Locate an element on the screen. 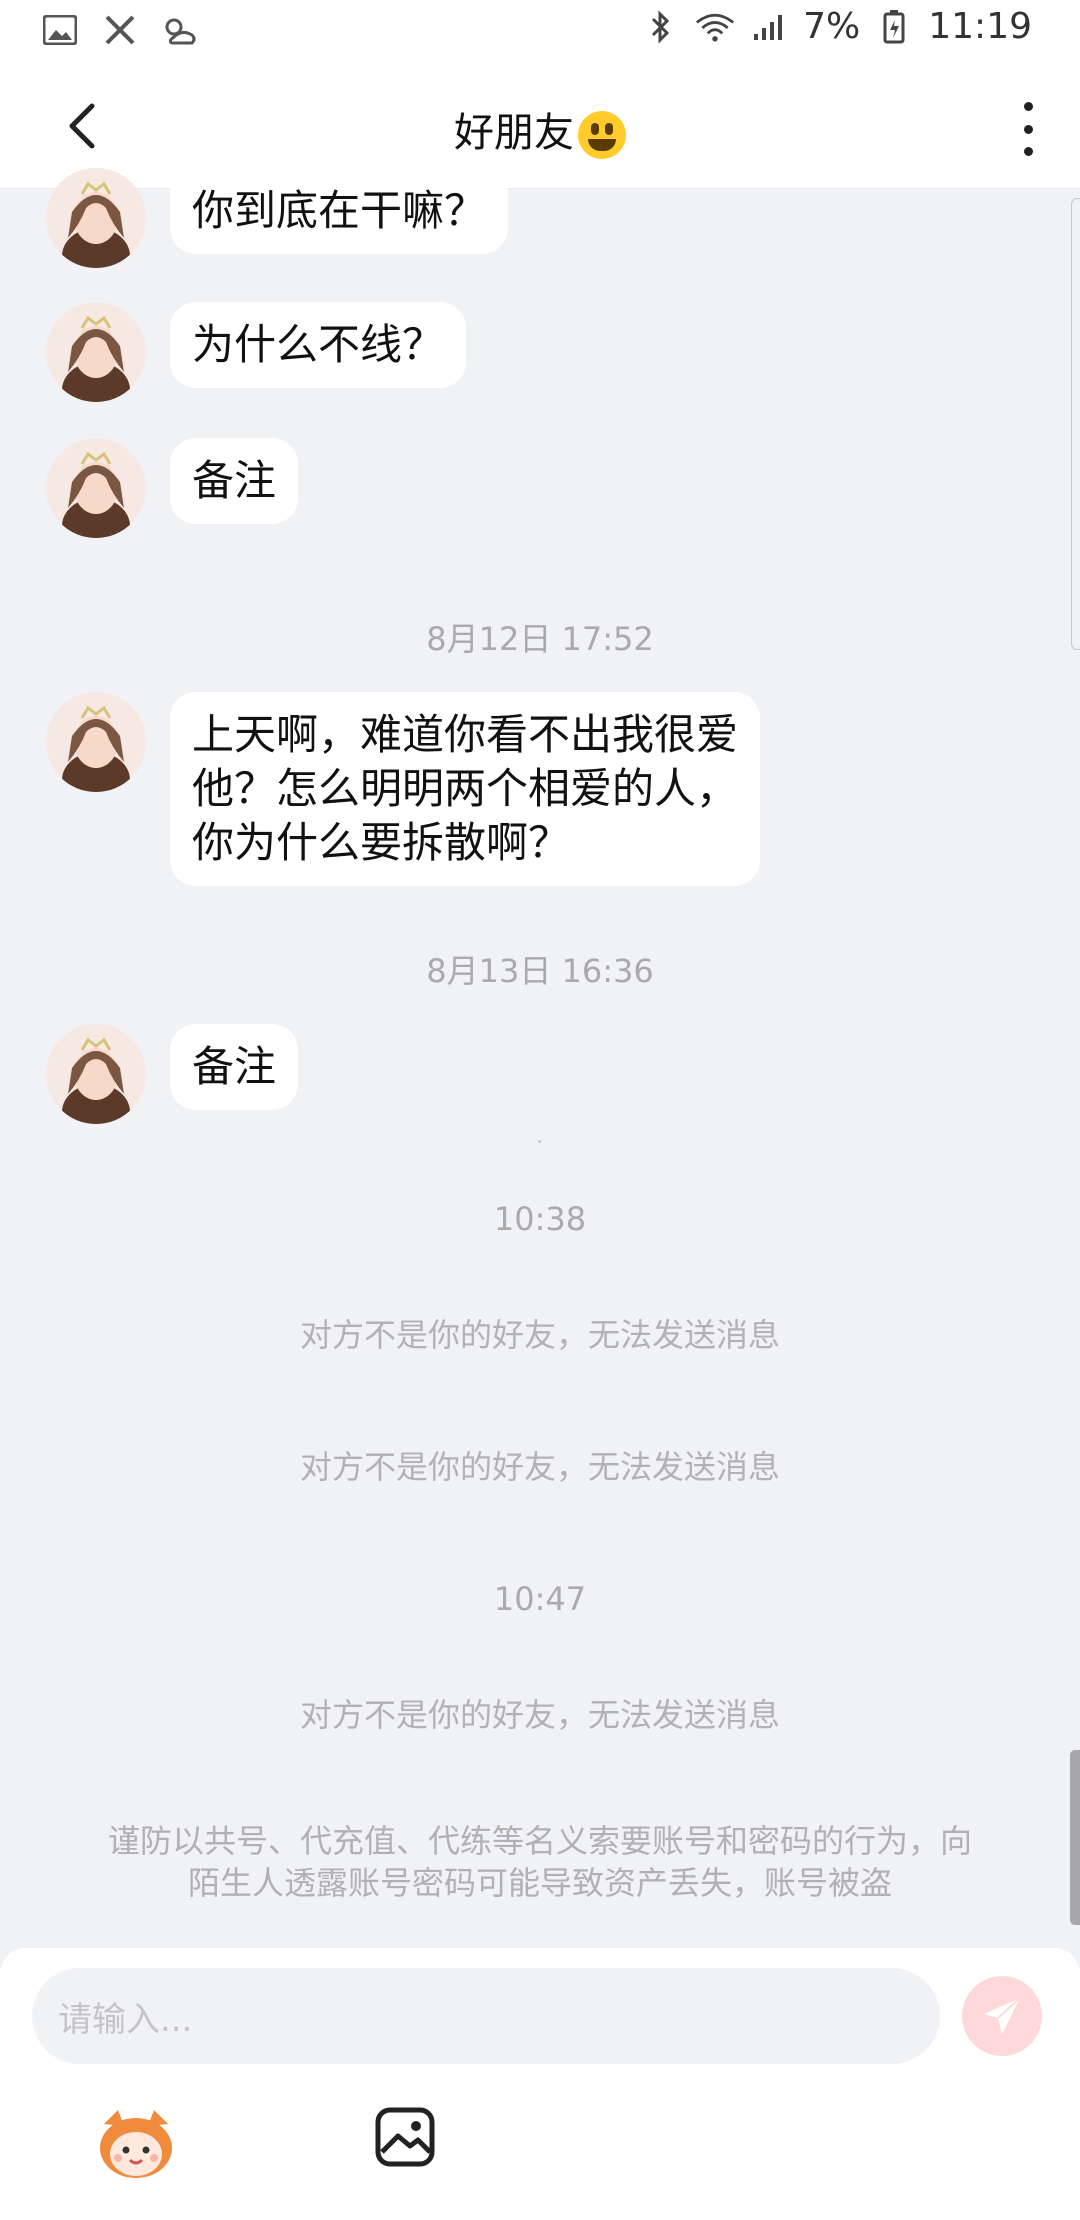 The image size is (1080, 2220). gallery-notification-icon is located at coordinates (60, 30).